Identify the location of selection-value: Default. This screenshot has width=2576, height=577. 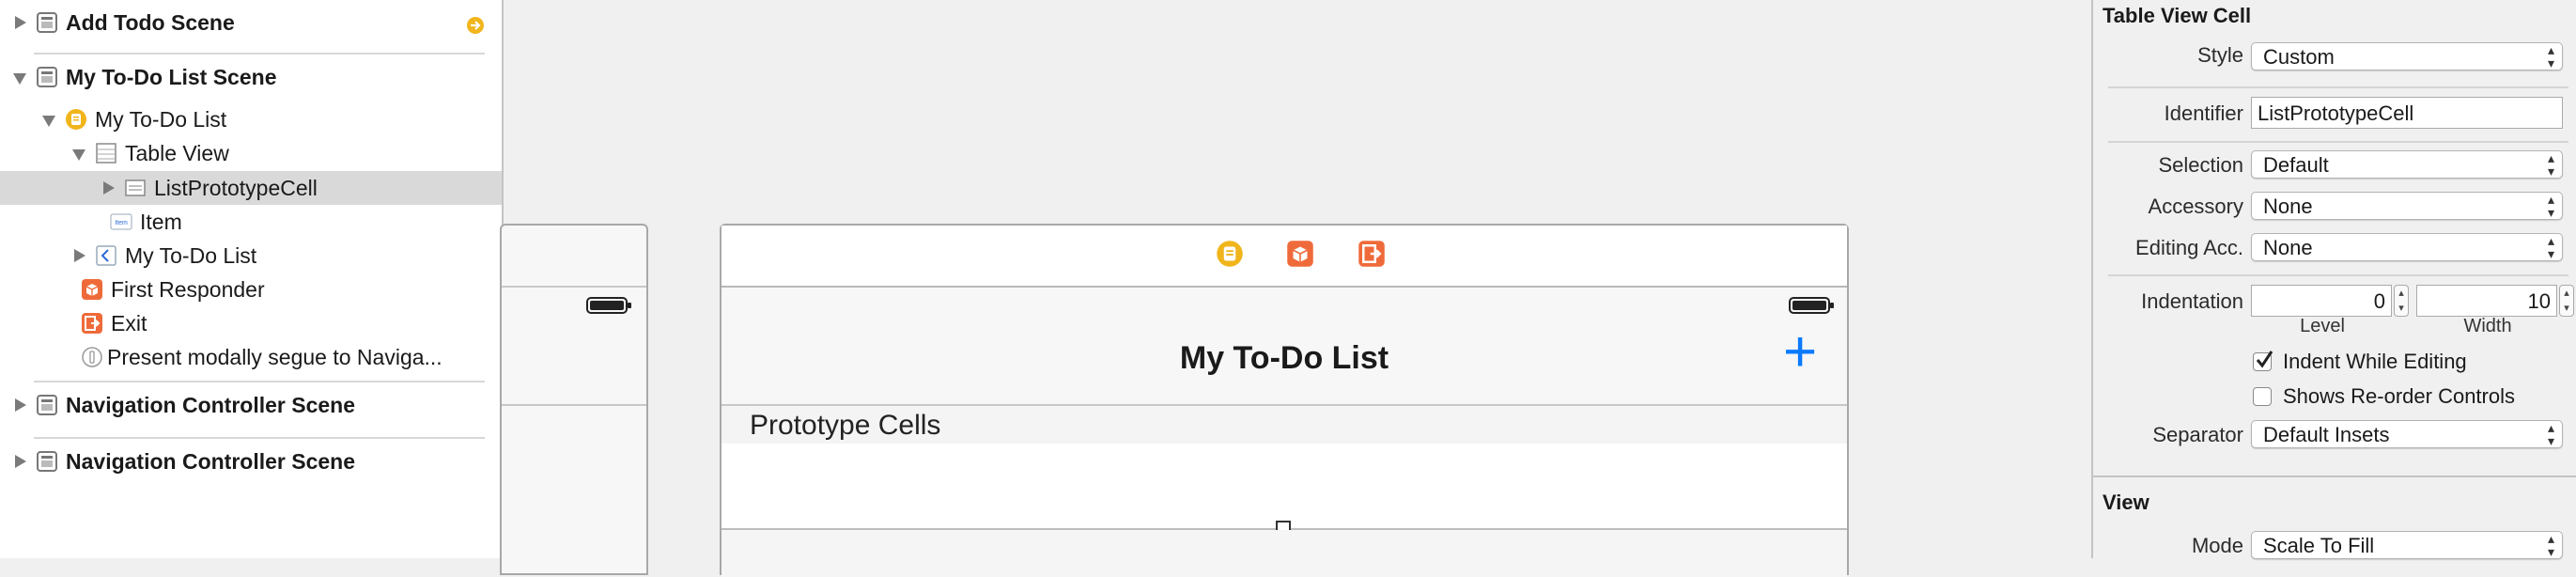
(2296, 165).